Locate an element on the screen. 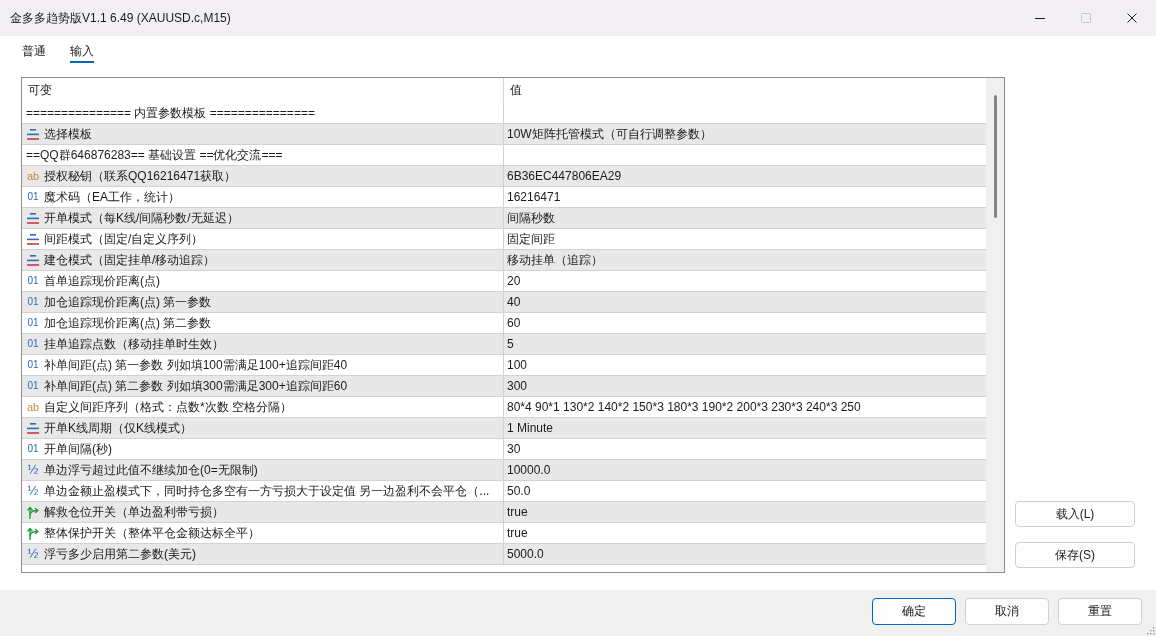 Image resolution: width=1156 pixels, height=636 pixels. parameter-value: 300 is located at coordinates (517, 386).